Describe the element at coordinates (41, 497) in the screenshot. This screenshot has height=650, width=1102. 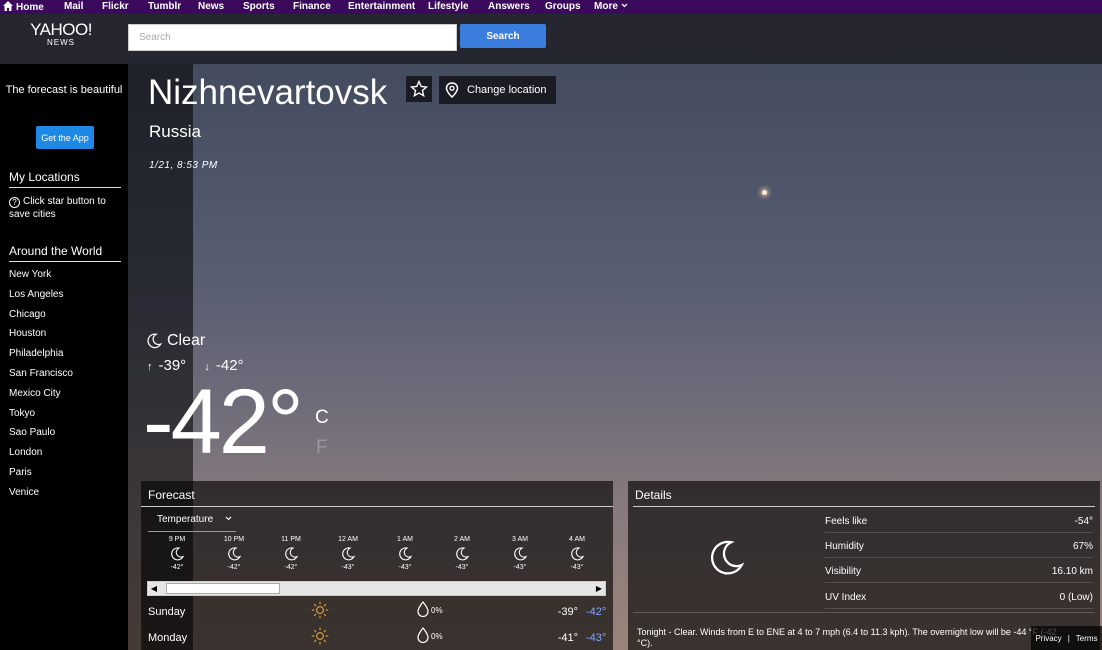
I see `city-link-venice: Venice` at that location.